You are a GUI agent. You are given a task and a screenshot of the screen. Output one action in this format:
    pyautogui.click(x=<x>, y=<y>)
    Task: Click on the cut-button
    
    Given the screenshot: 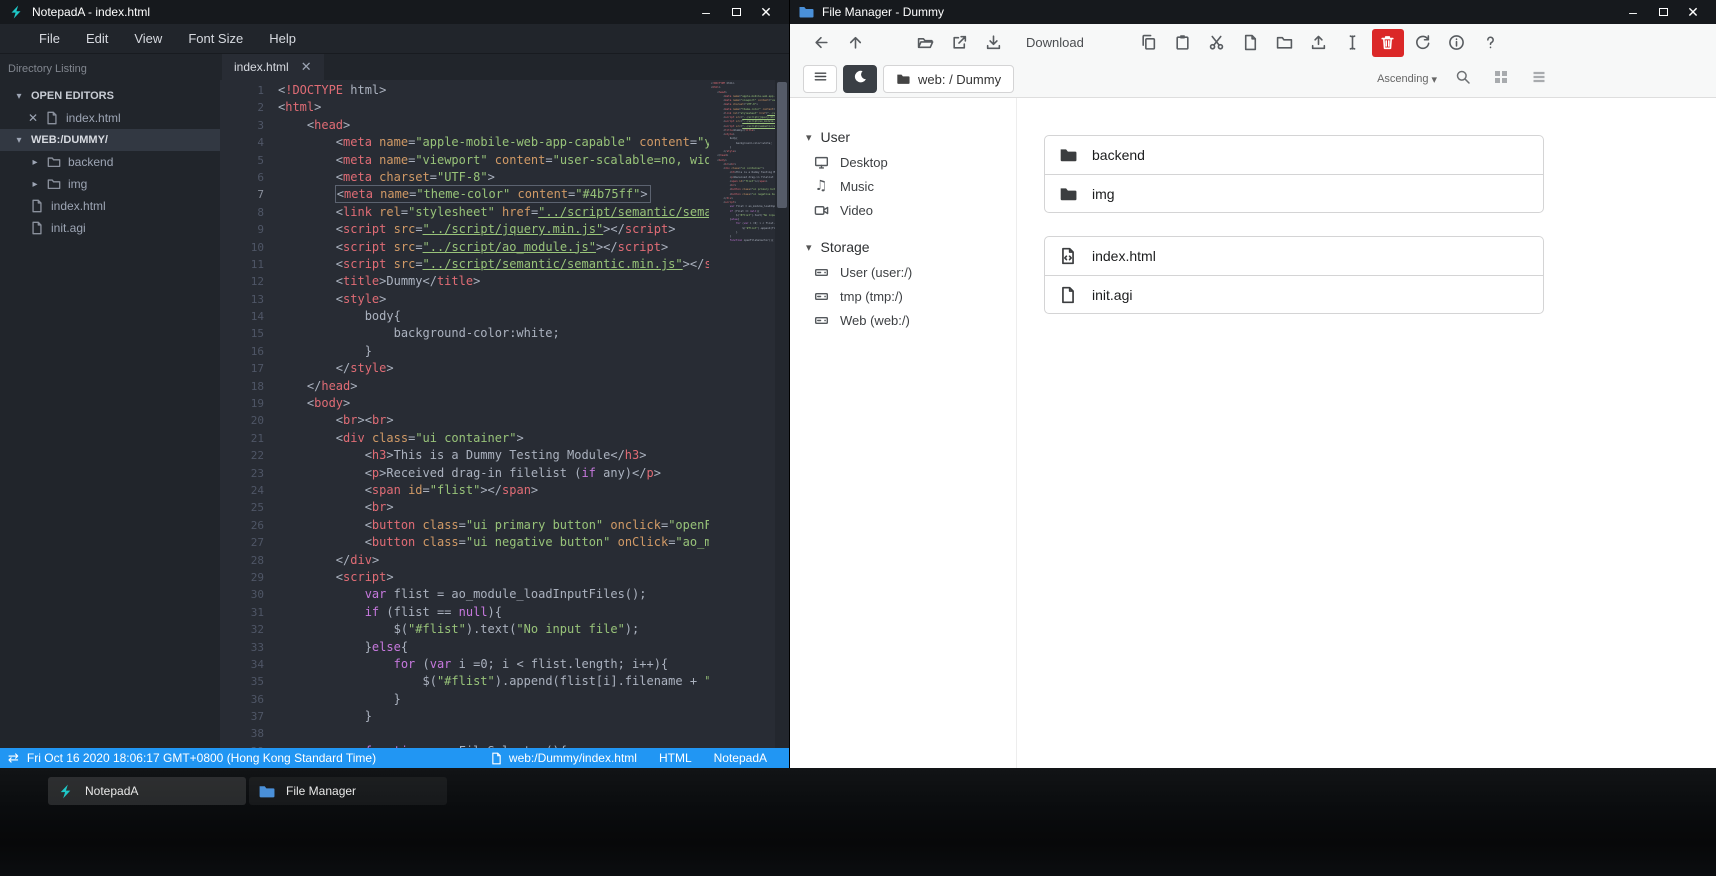 What is the action you would take?
    pyautogui.click(x=1217, y=43)
    